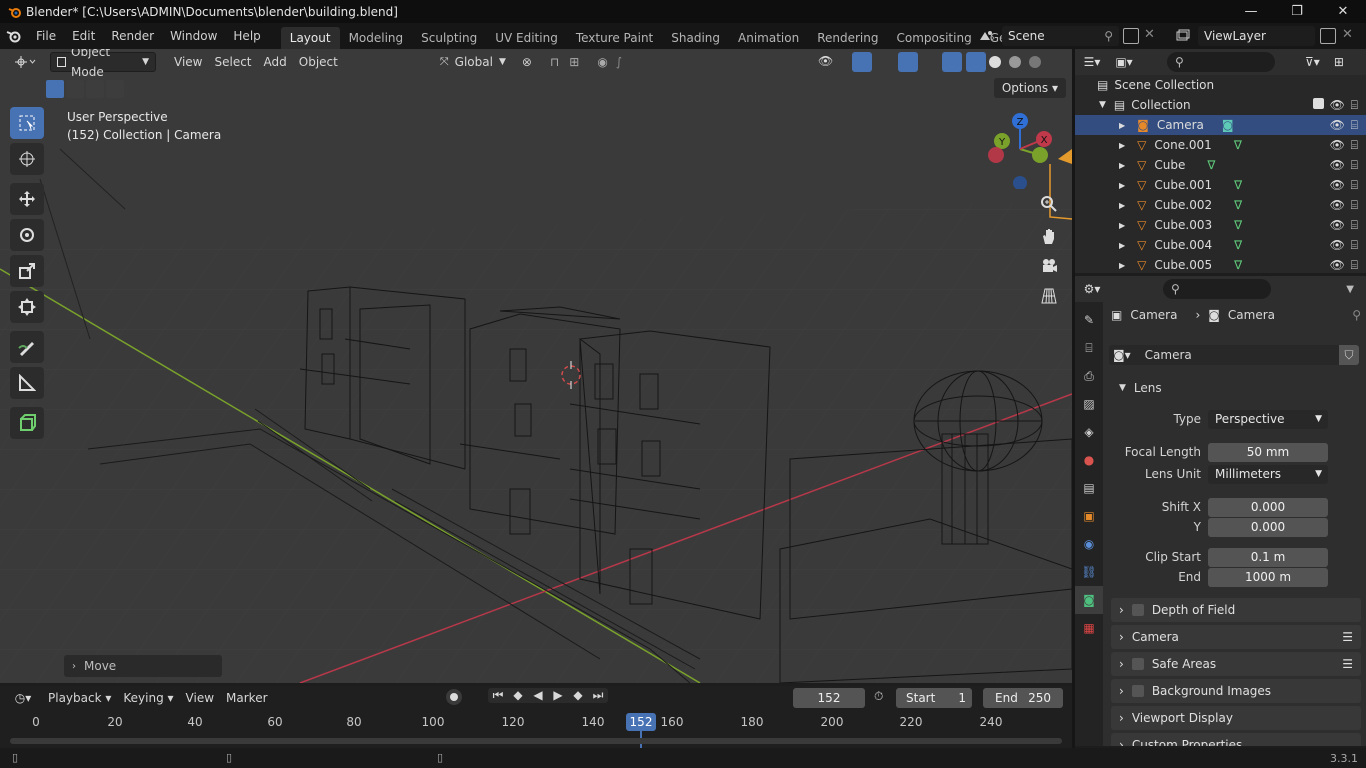 This screenshot has height=768, width=1366. What do you see at coordinates (1220, 245) in the screenshot?
I see `outliner-row: ▶ ▽ Cube.004 ∇ 👁 ⌸` at bounding box center [1220, 245].